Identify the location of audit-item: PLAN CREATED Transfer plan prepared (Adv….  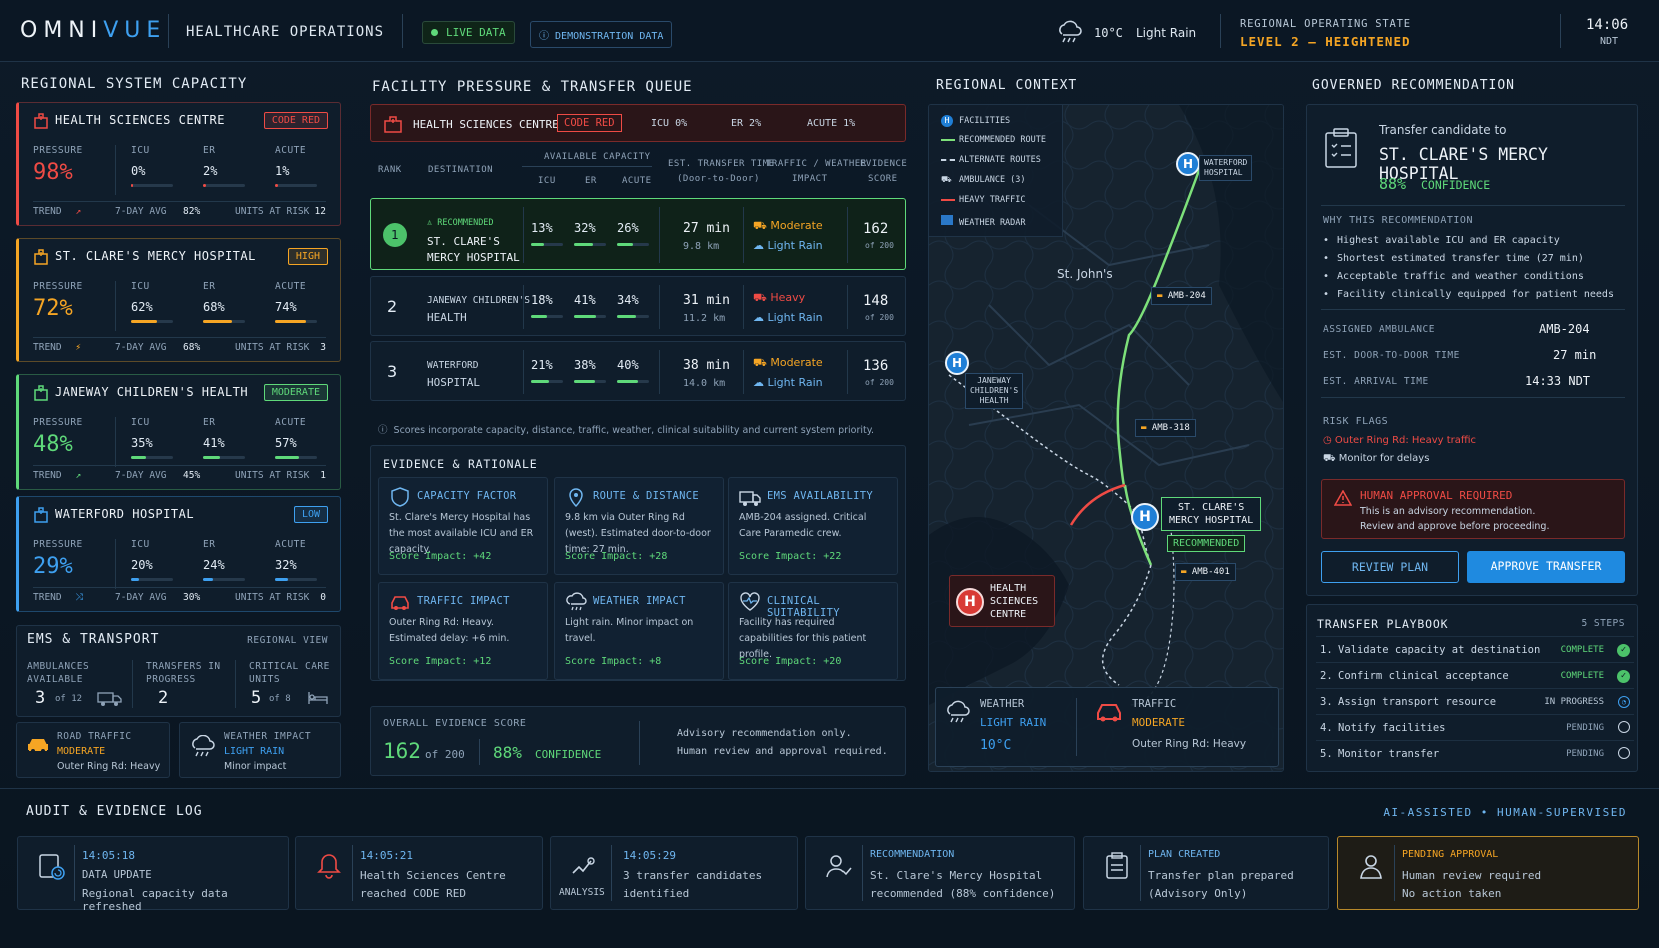
(1206, 873).